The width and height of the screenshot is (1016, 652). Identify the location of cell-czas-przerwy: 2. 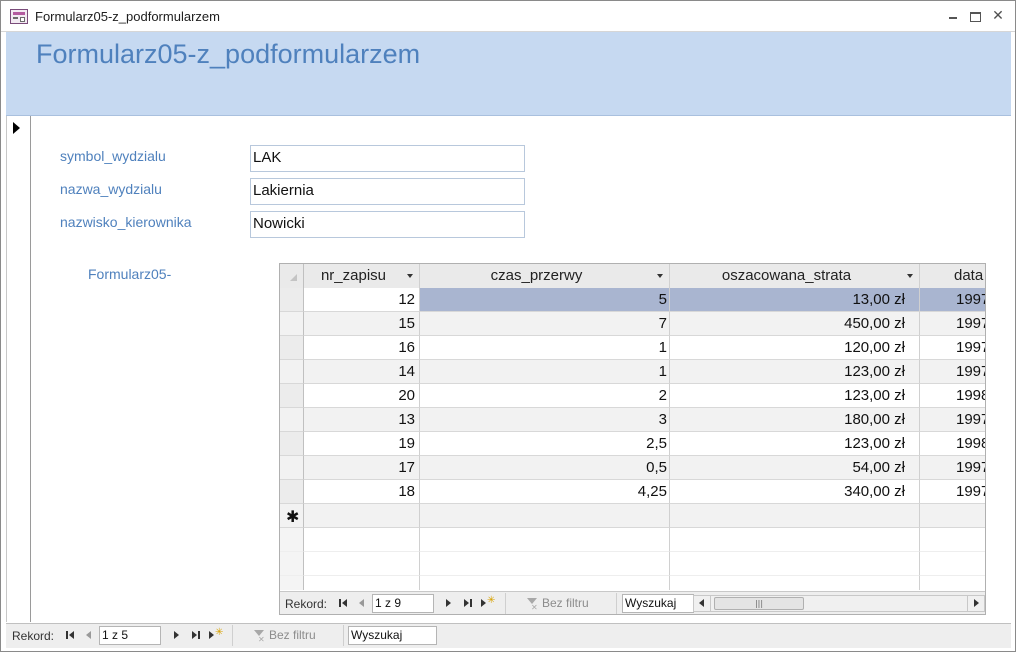
(545, 396).